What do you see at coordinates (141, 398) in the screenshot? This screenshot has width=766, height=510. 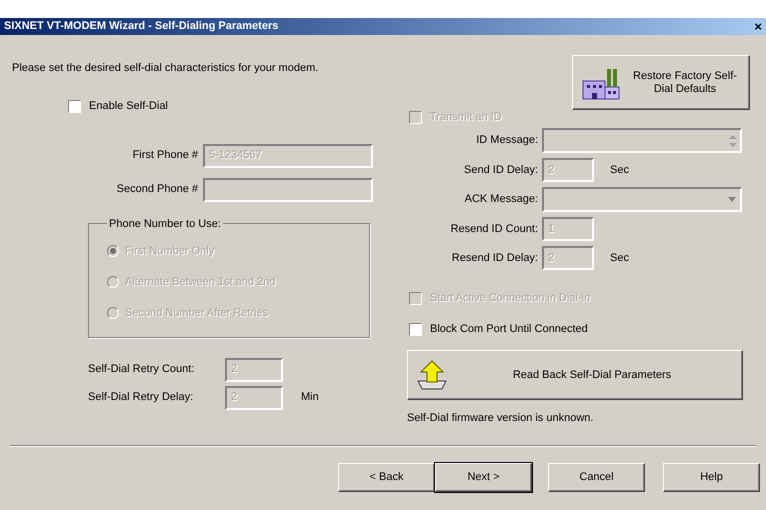 I see `field-label: Self-Dial Retry Delay:` at bounding box center [141, 398].